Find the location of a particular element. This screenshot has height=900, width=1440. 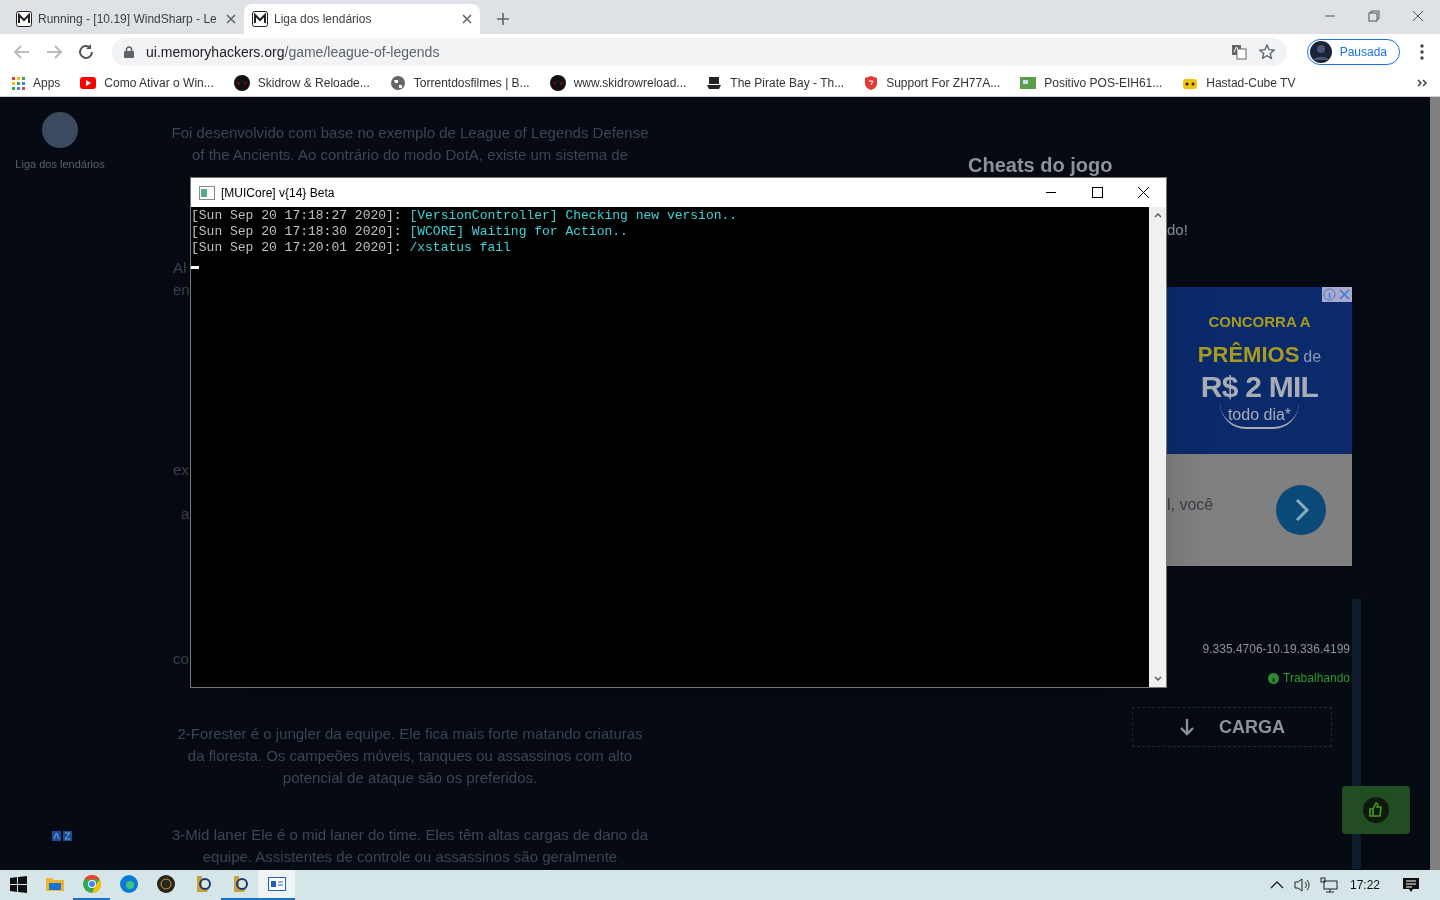

chrome-icon is located at coordinates (91, 884).